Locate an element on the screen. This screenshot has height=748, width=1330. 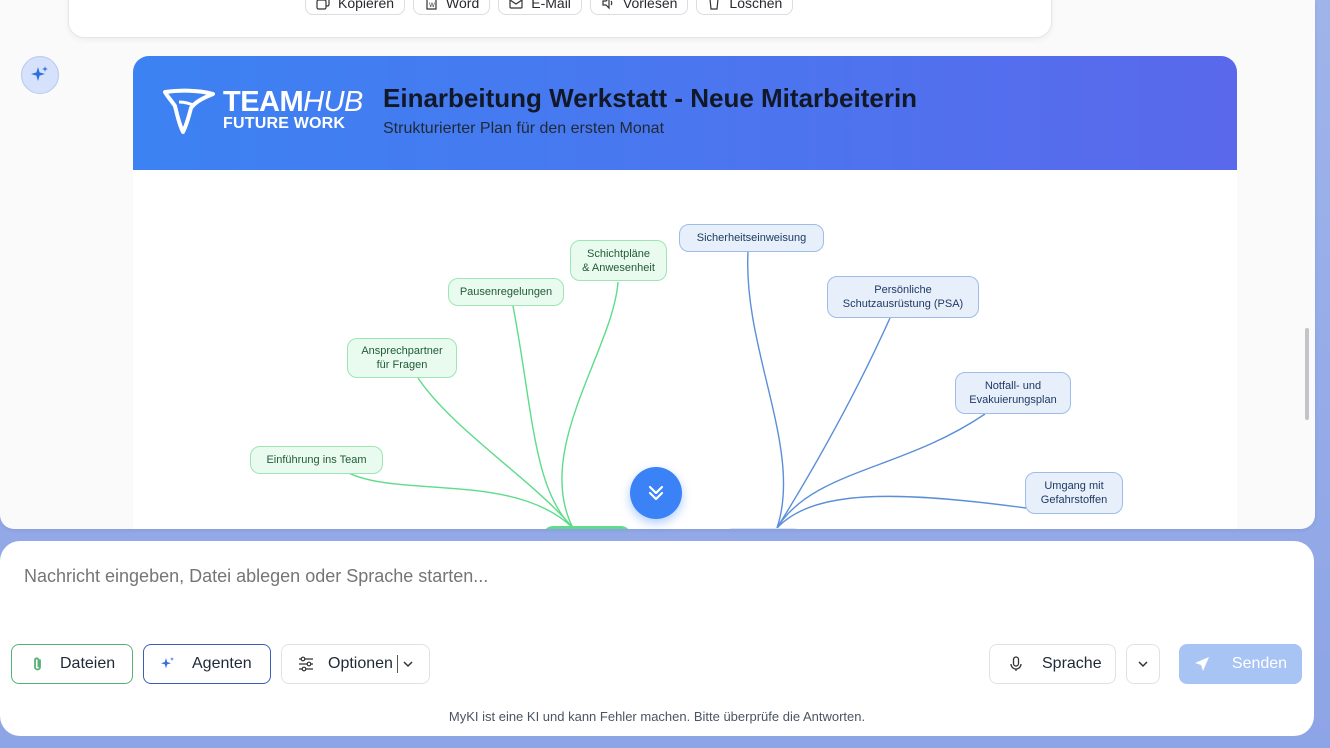
root-node-green is located at coordinates (587, 527).